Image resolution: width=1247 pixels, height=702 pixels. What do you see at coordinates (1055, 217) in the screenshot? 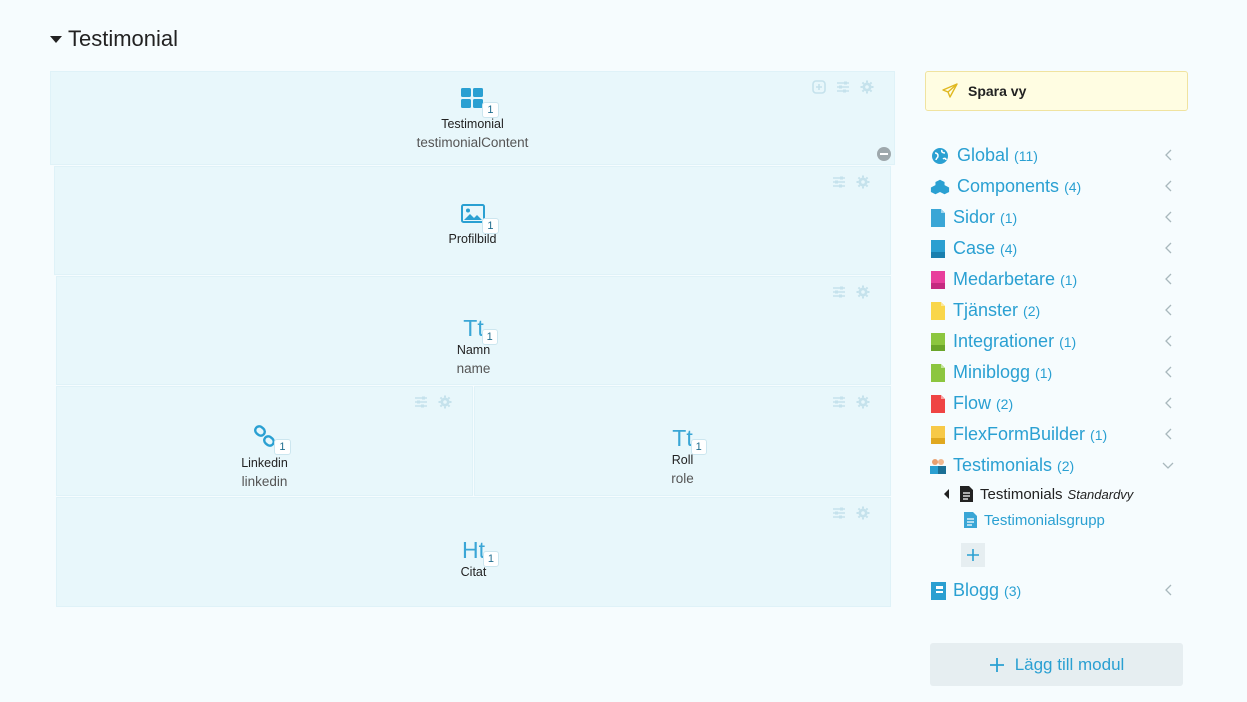
I see `module-sidor: Sidor (1)` at bounding box center [1055, 217].